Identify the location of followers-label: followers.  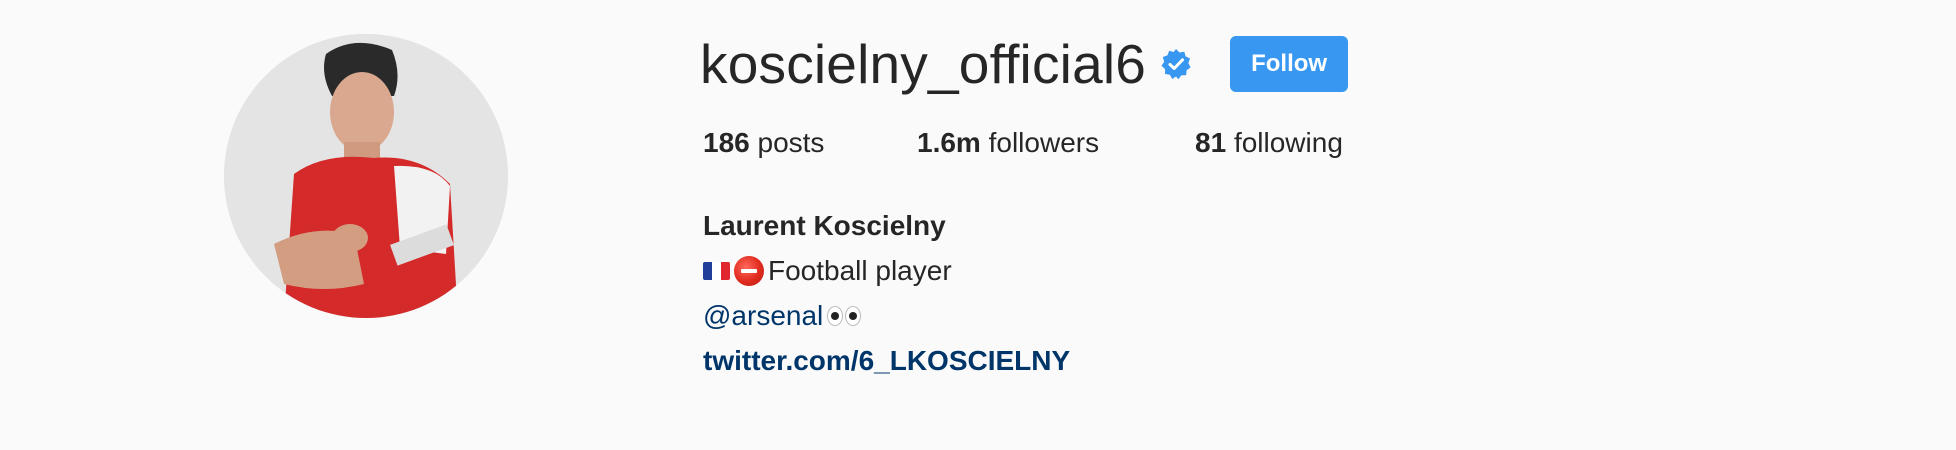
(1044, 142).